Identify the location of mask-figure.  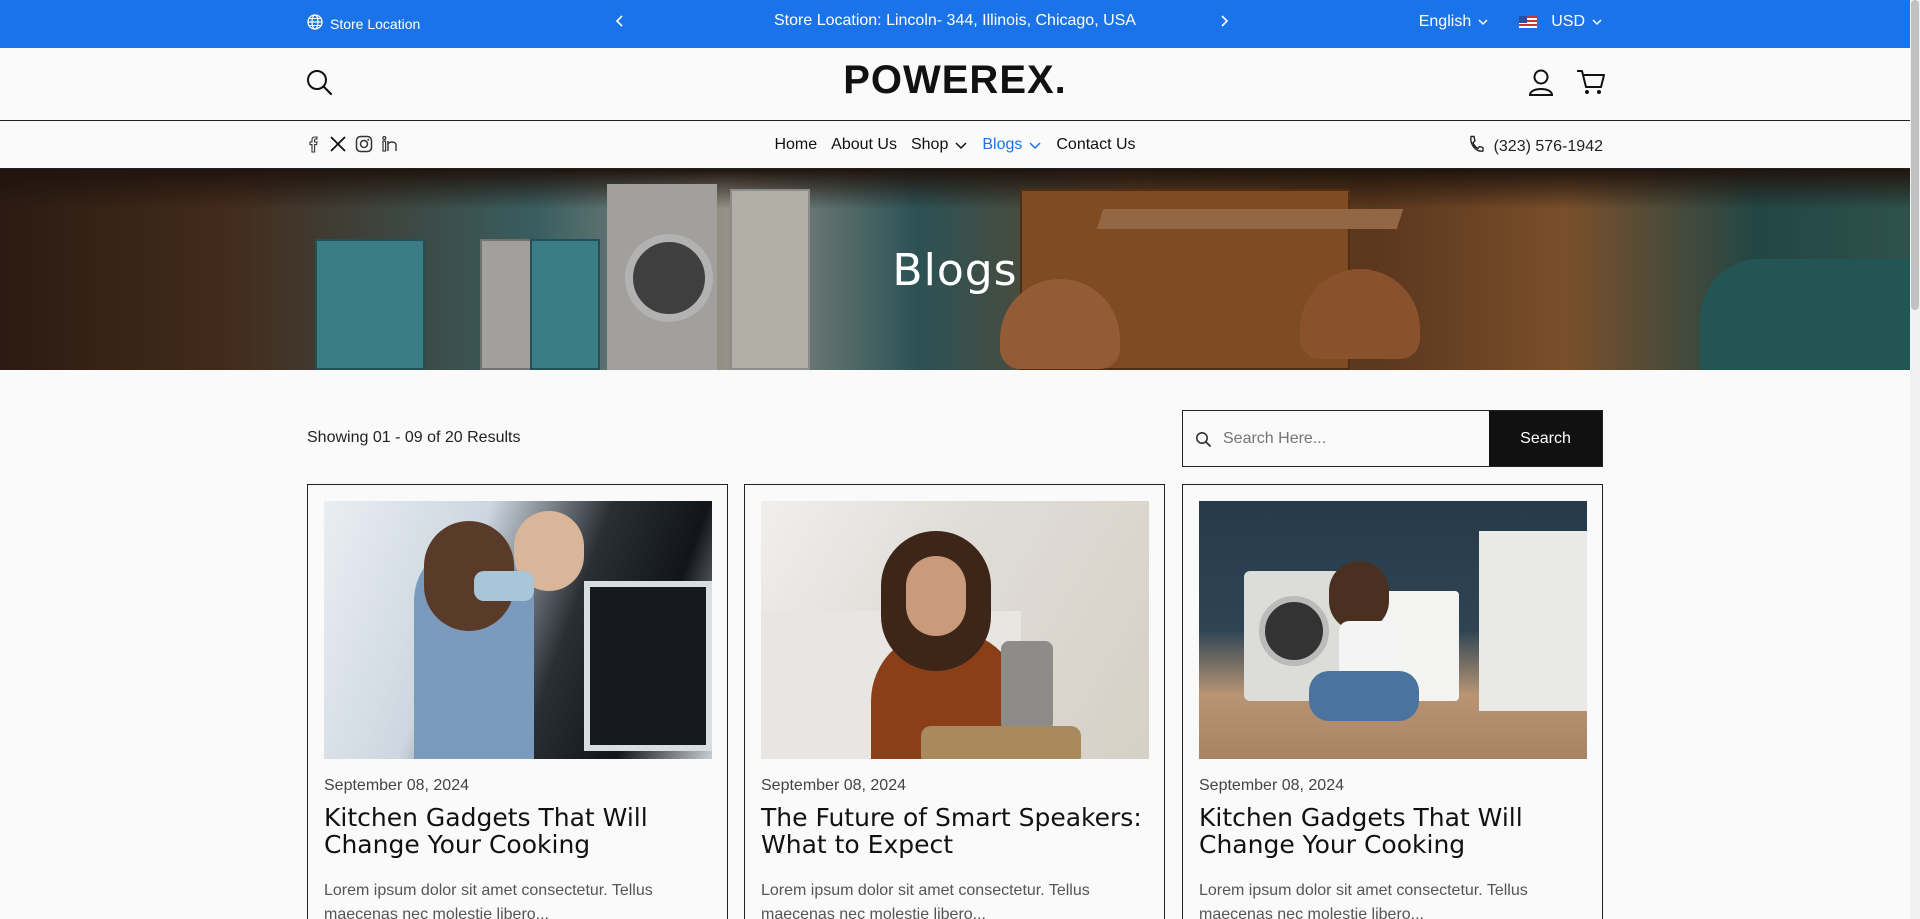
(504, 586).